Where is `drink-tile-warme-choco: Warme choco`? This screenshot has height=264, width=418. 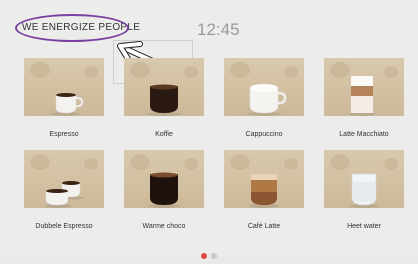 drink-tile-warme-choco: Warme choco is located at coordinates (164, 195).